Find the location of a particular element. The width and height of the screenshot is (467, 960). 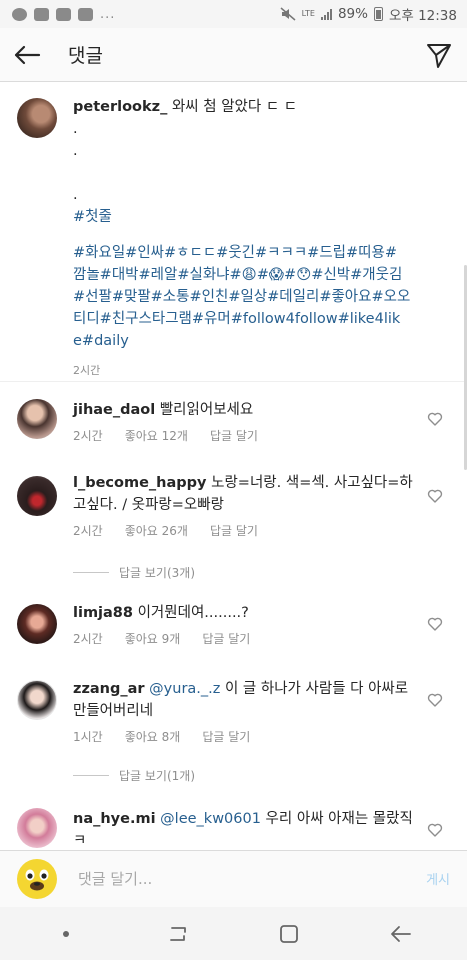

comment-username: limja88 is located at coordinates (103, 613).